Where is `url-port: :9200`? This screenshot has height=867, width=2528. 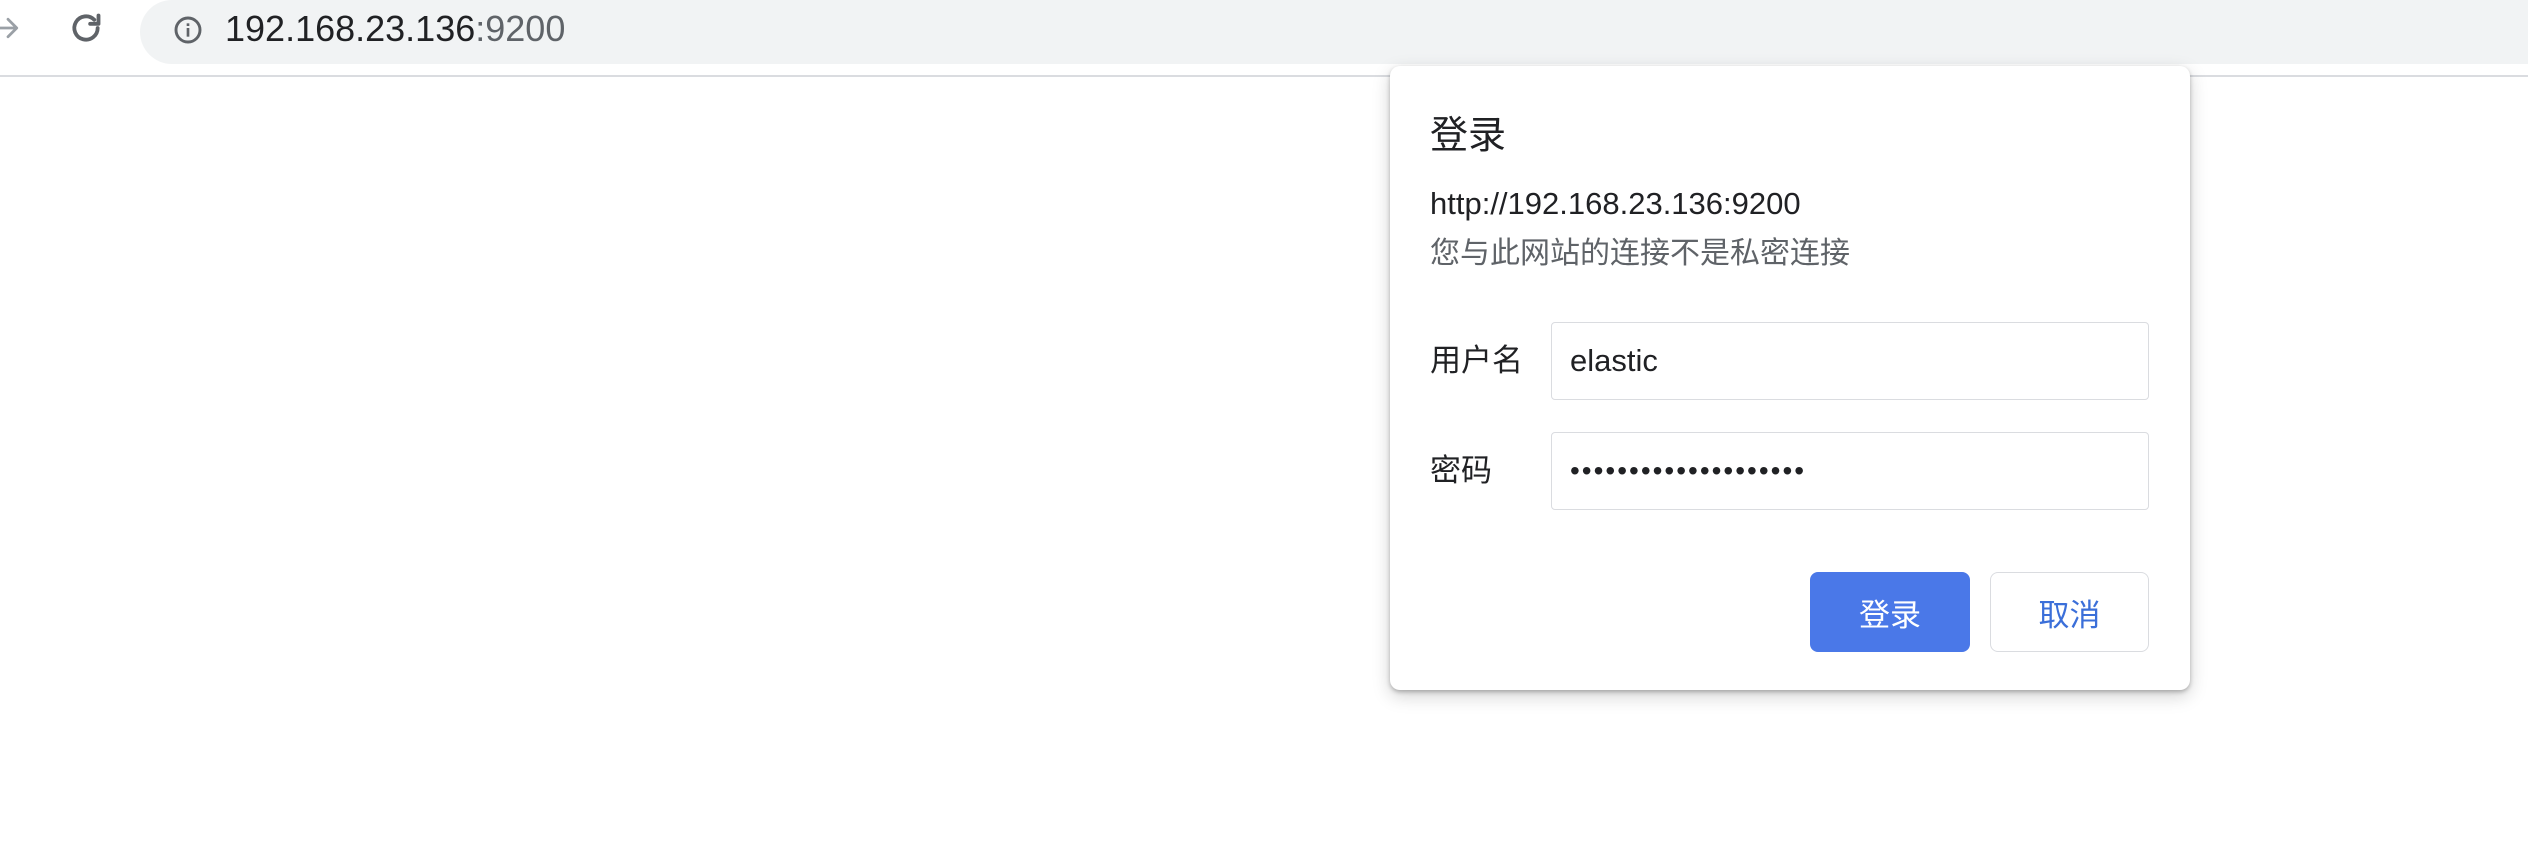
url-port: :9200 is located at coordinates (520, 28).